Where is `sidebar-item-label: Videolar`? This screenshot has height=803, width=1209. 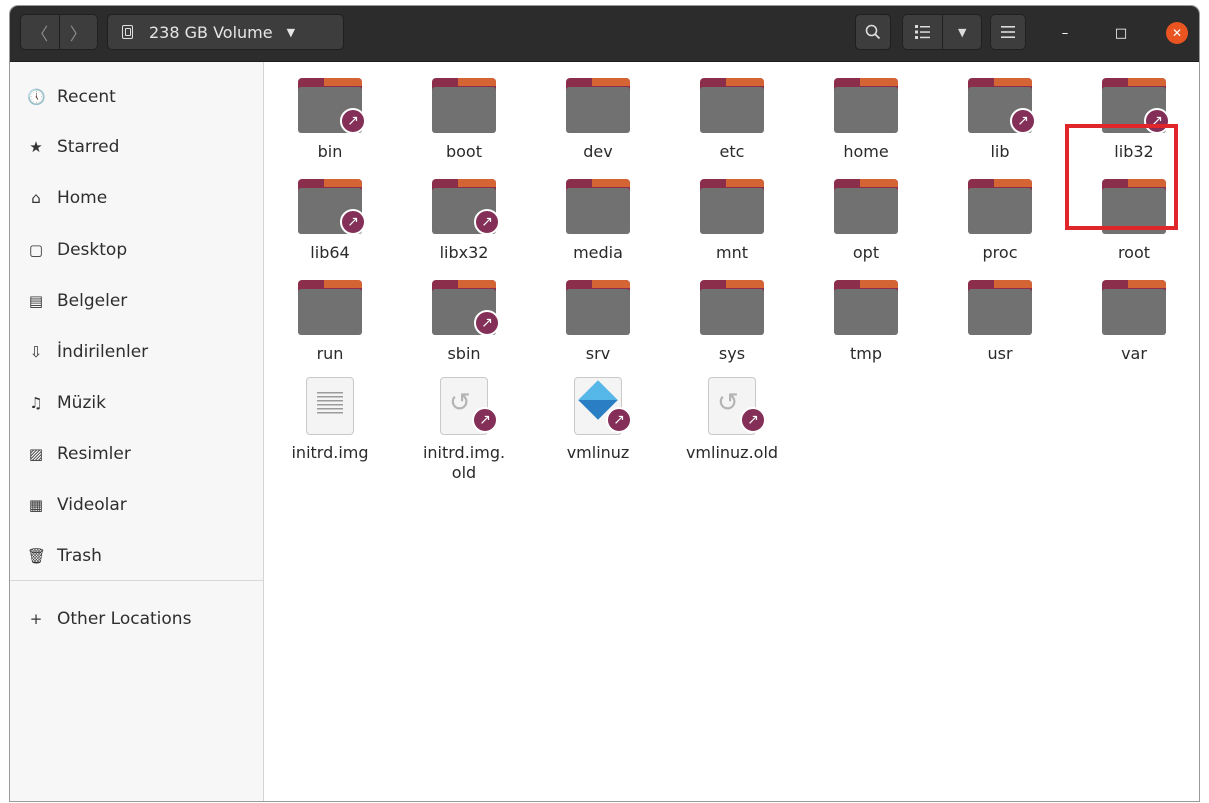
sidebar-item-label: Videolar is located at coordinates (92, 505).